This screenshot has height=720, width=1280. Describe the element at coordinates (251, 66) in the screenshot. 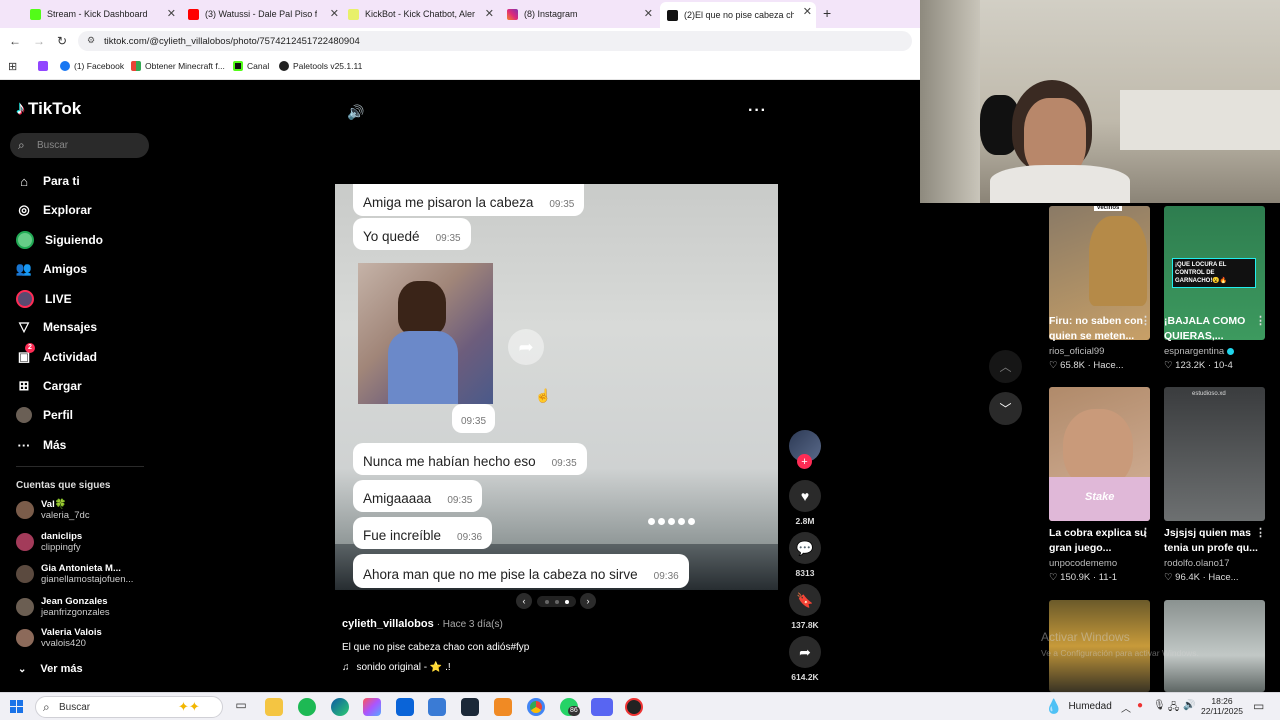

I see `bookmark-canal: Canal` at that location.